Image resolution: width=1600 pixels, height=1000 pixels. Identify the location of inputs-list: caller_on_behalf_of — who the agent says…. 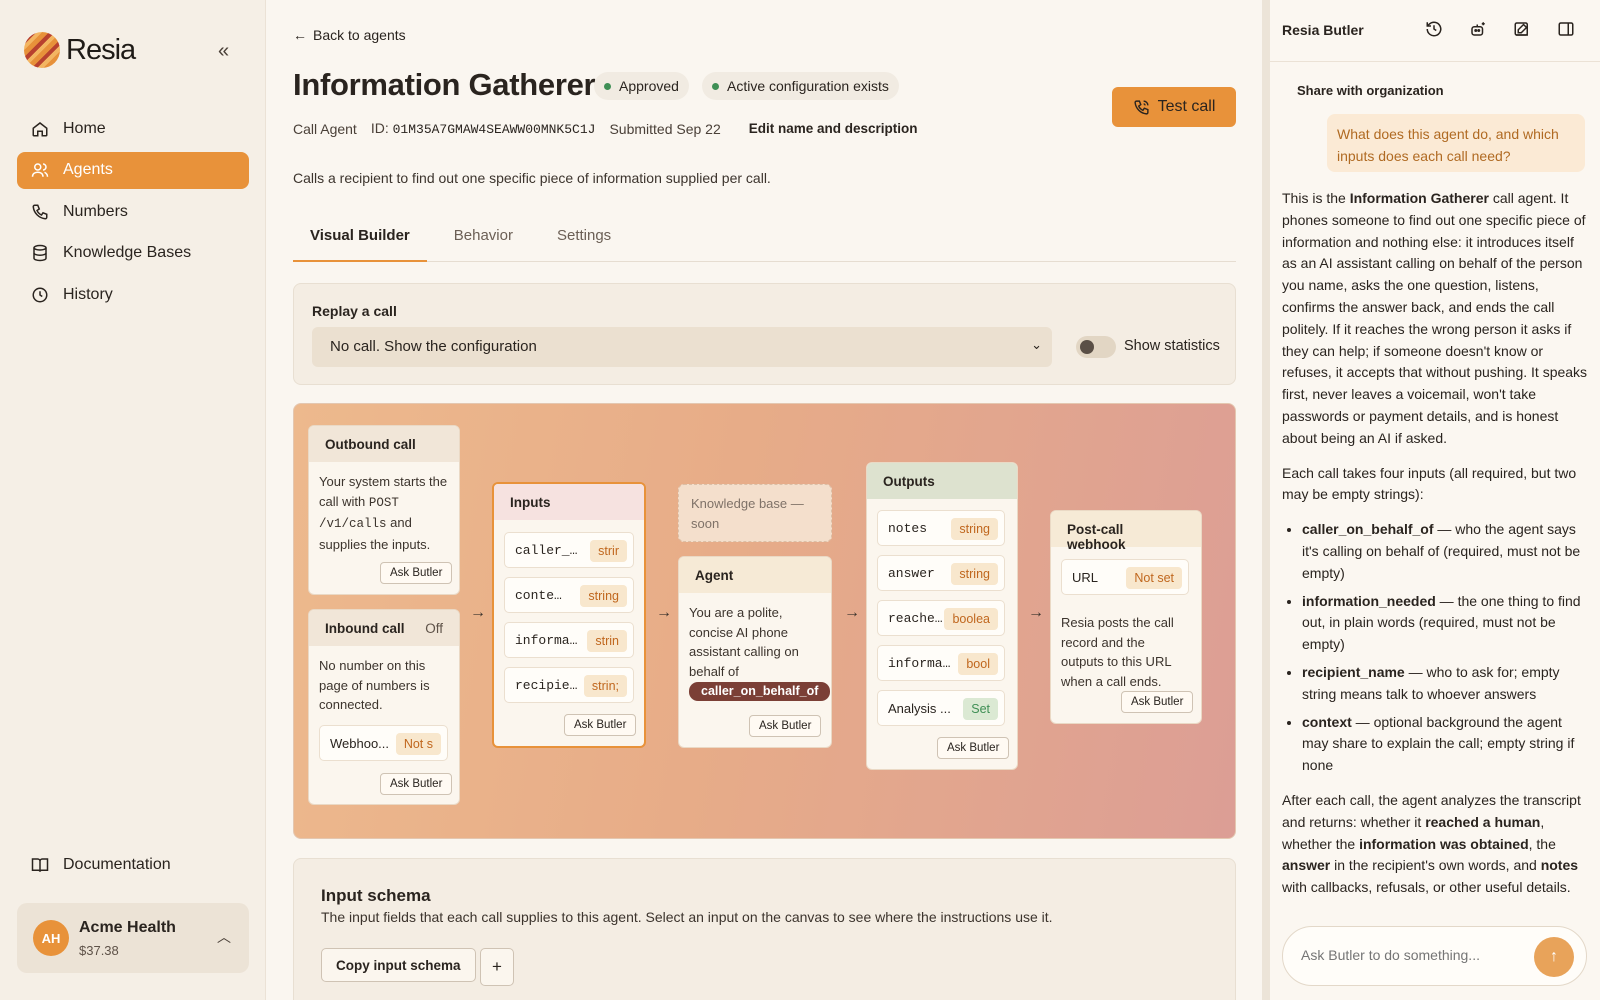
(1445, 648).